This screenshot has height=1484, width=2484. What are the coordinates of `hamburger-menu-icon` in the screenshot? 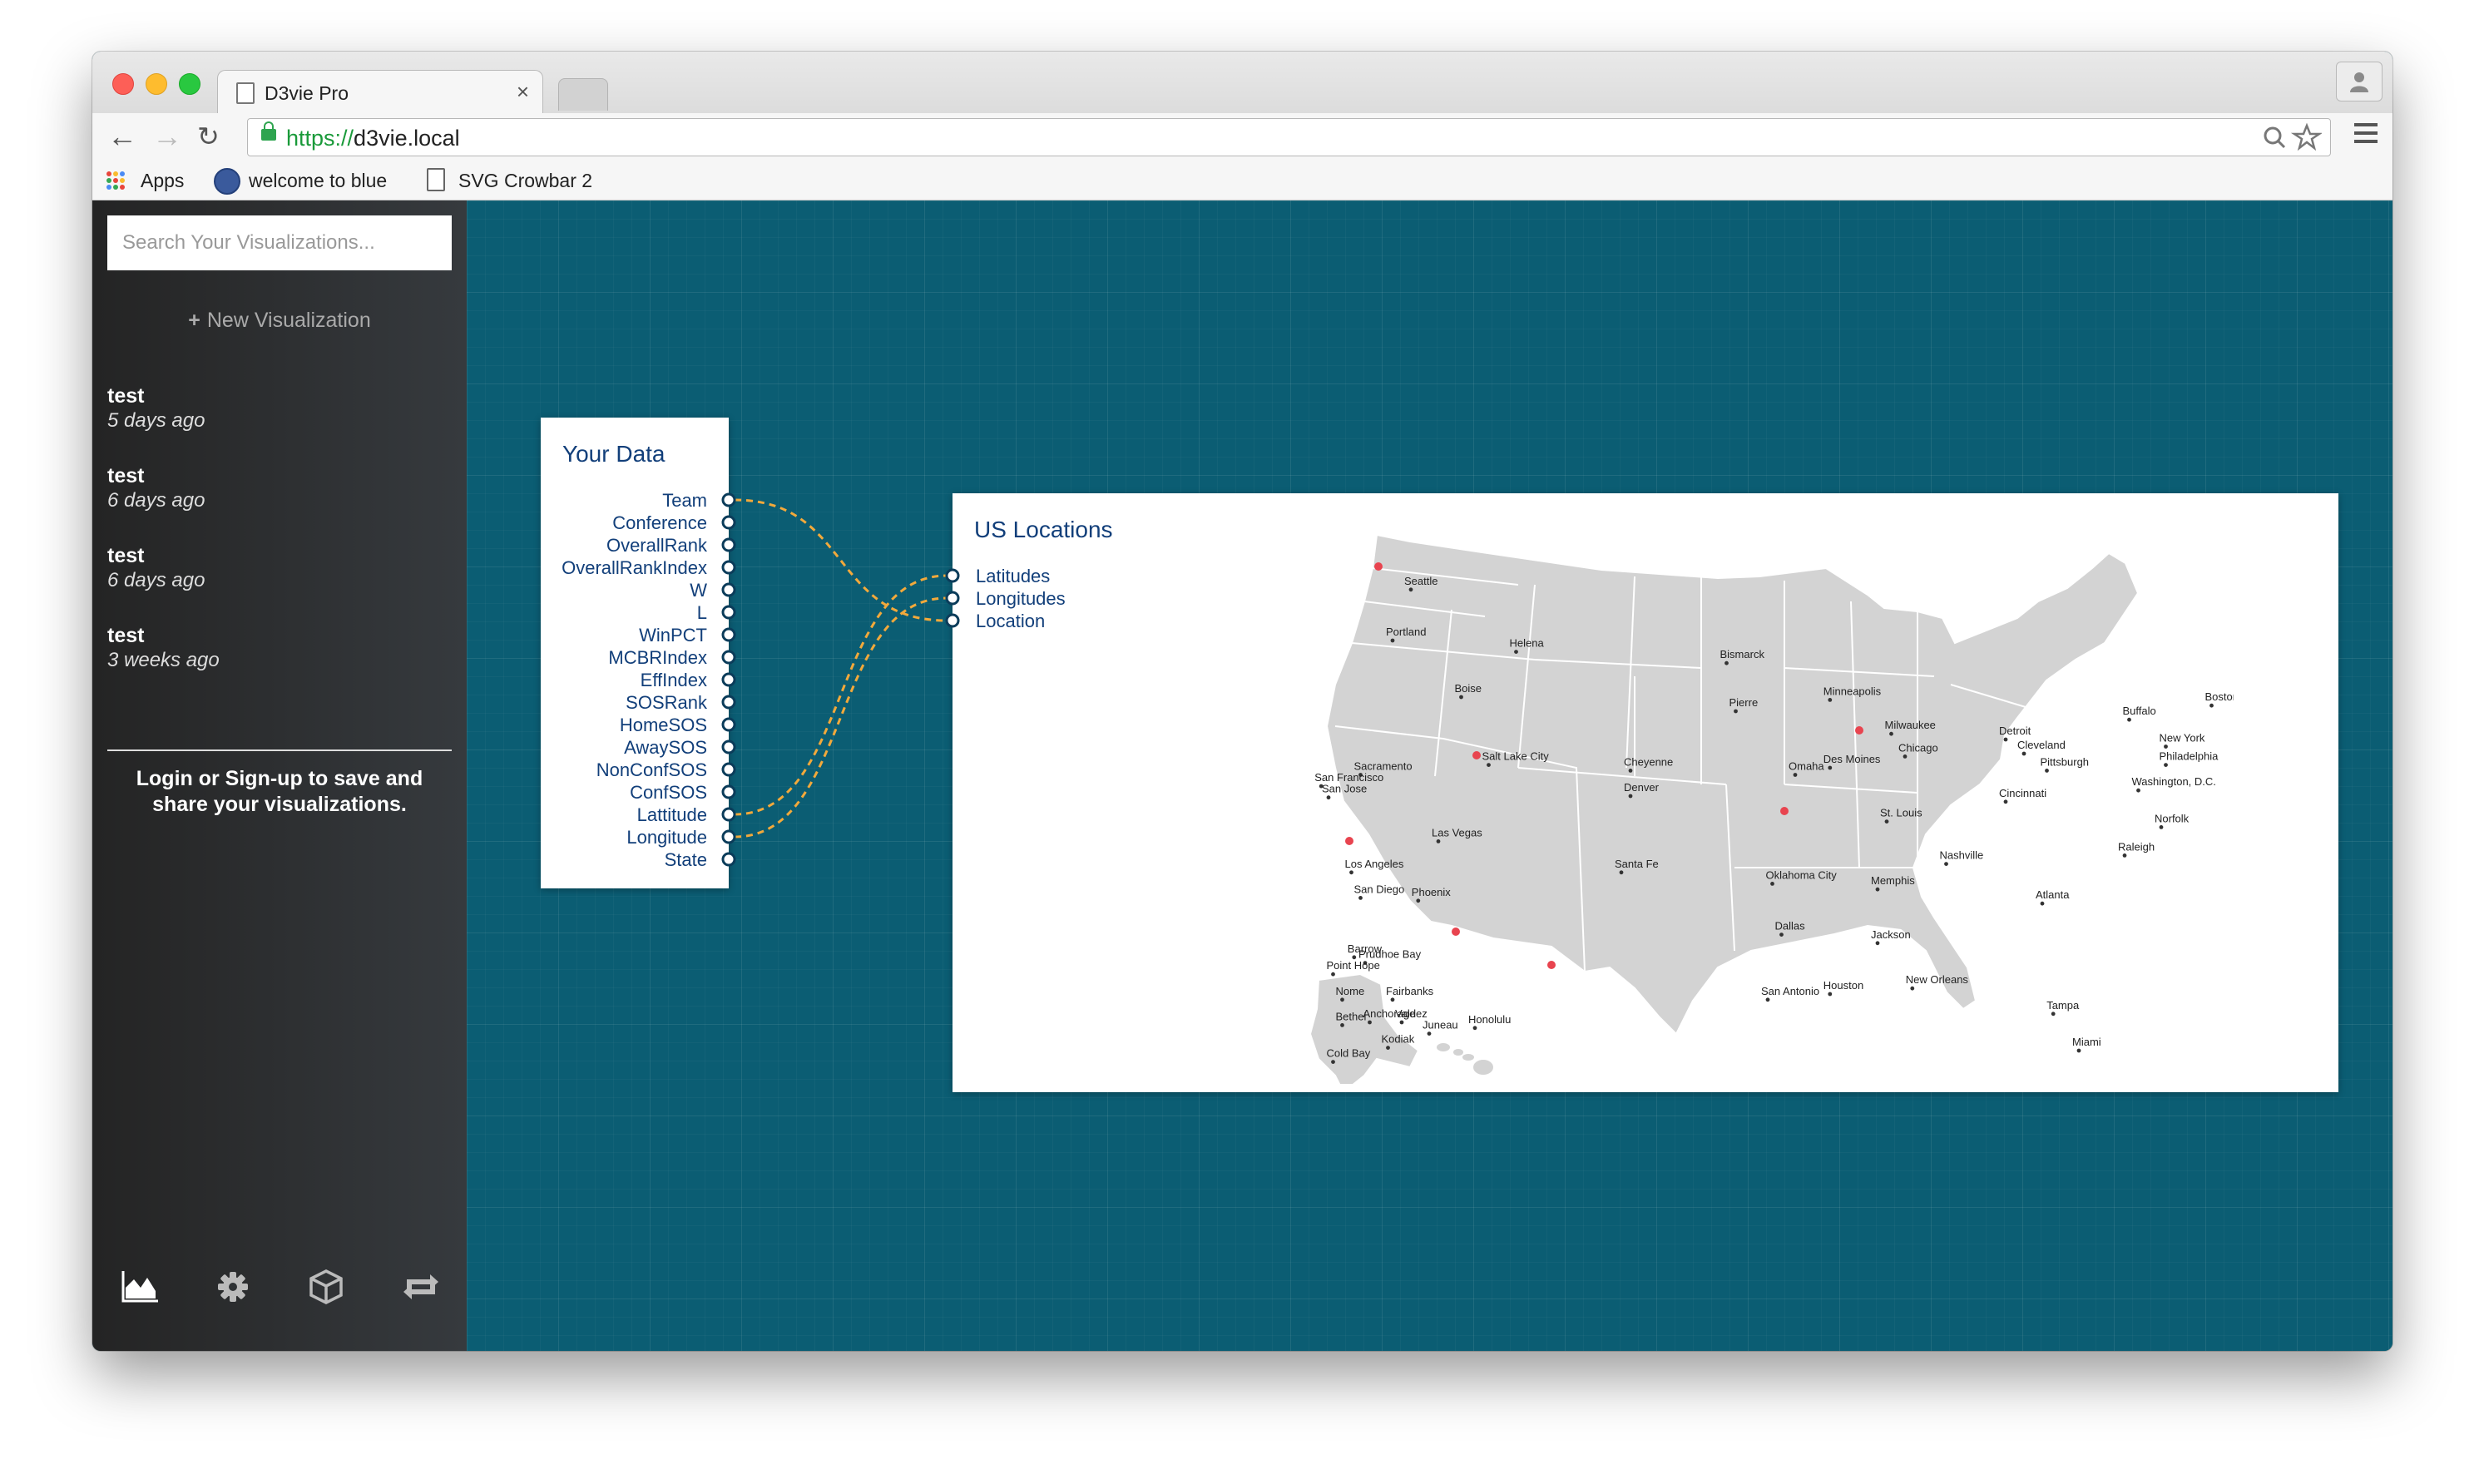 It's located at (2366, 135).